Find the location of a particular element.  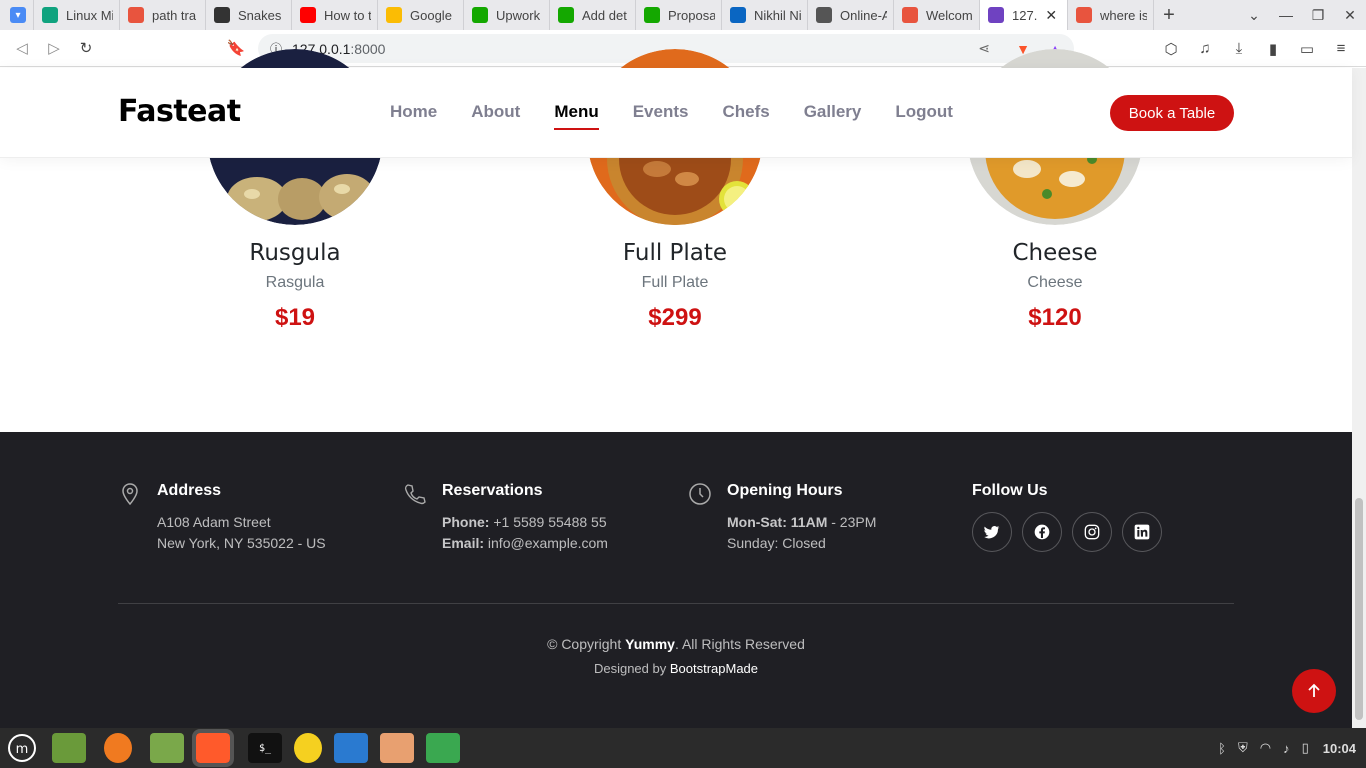

book-table-button: Book a Table is located at coordinates (1172, 113).